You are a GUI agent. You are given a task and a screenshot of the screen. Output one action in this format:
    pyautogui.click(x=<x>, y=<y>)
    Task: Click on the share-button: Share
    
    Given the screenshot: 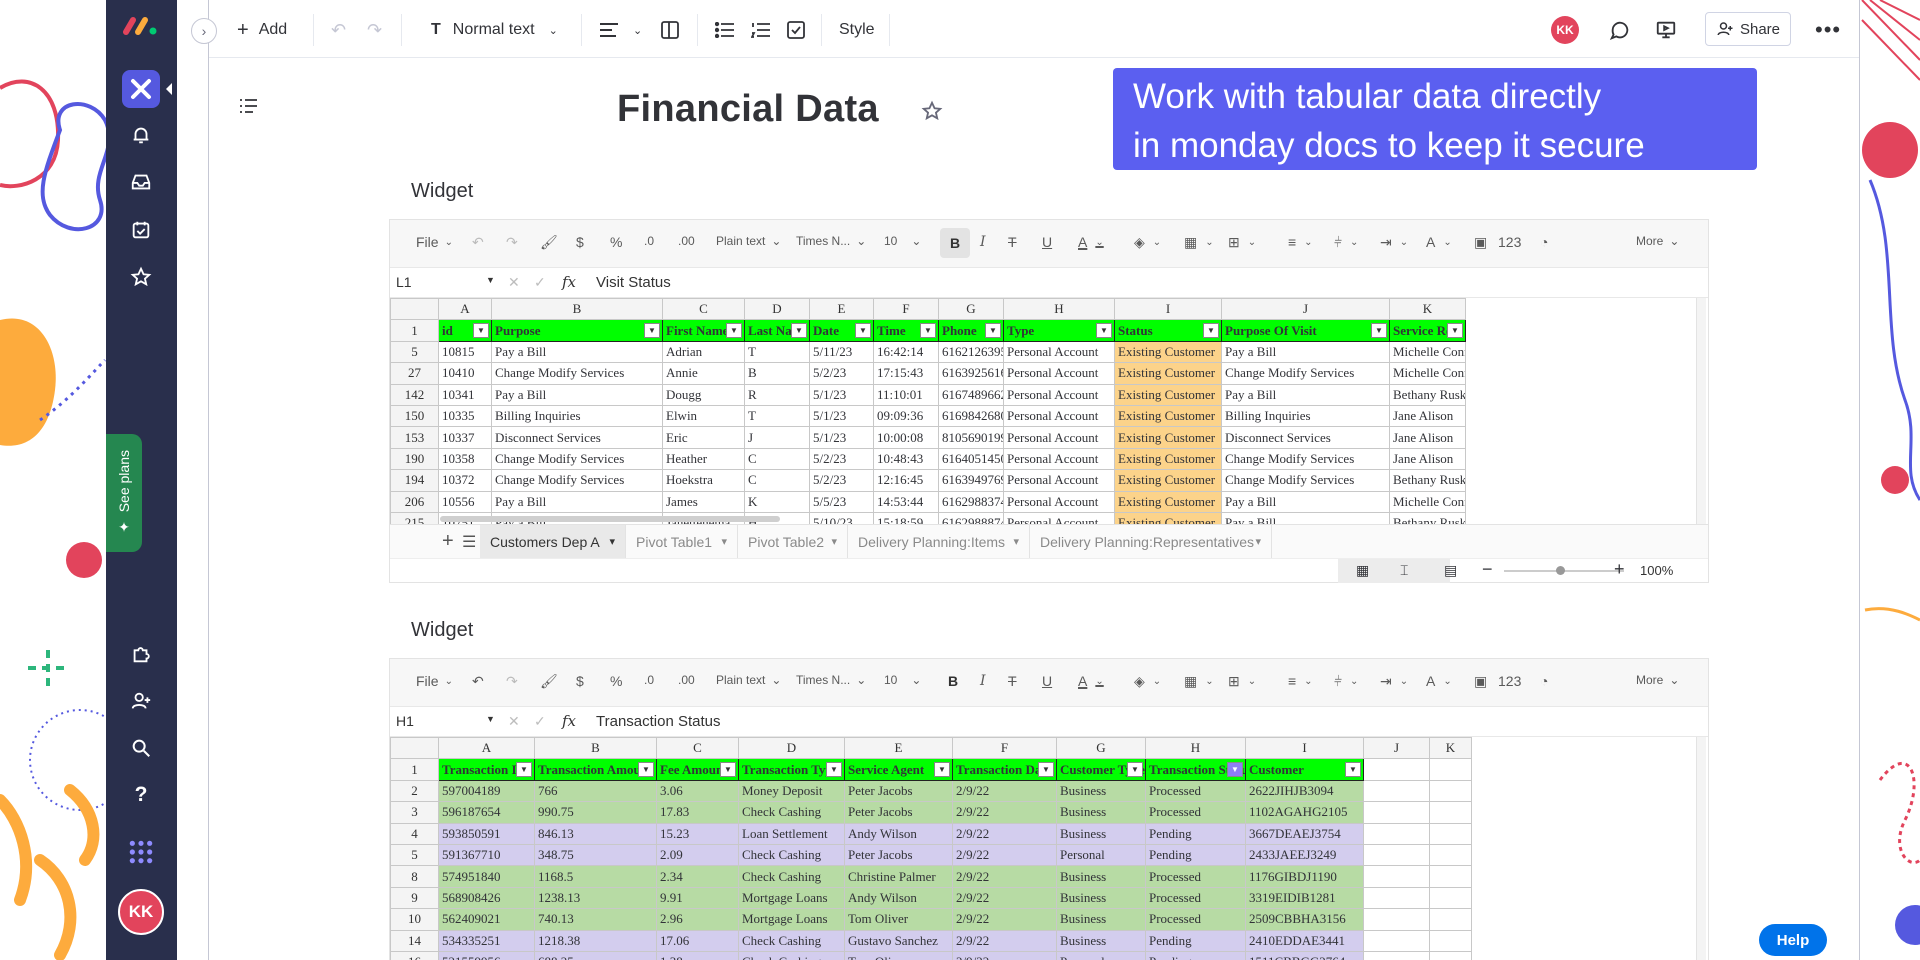 What is the action you would take?
    pyautogui.click(x=1748, y=29)
    